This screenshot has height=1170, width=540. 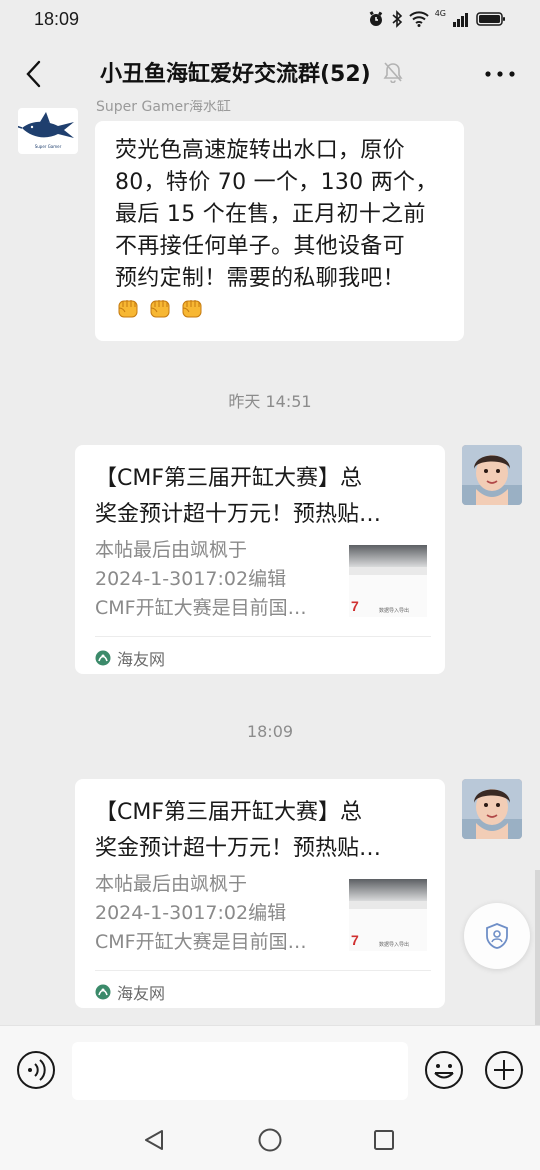 I want to click on message-line: 不再接任何单子。其他设备可, so click(x=260, y=246).